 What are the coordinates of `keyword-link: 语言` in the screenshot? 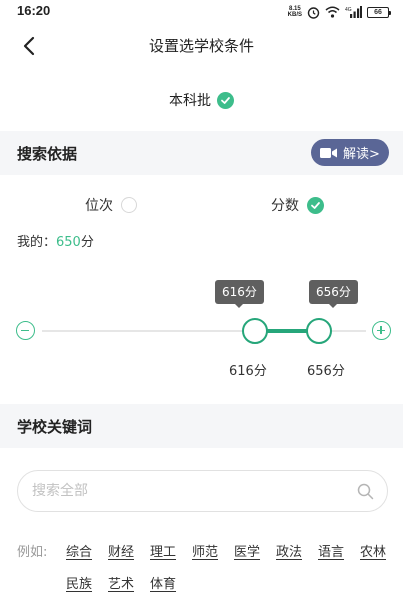 It's located at (331, 550).